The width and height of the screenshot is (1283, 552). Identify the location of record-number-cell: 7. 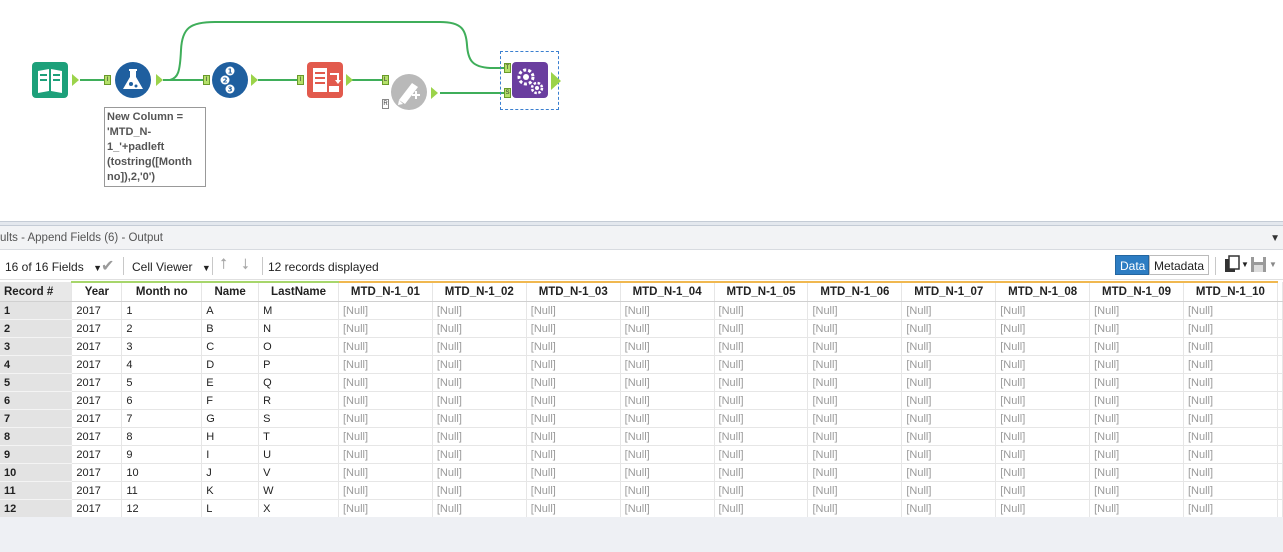
(36, 418).